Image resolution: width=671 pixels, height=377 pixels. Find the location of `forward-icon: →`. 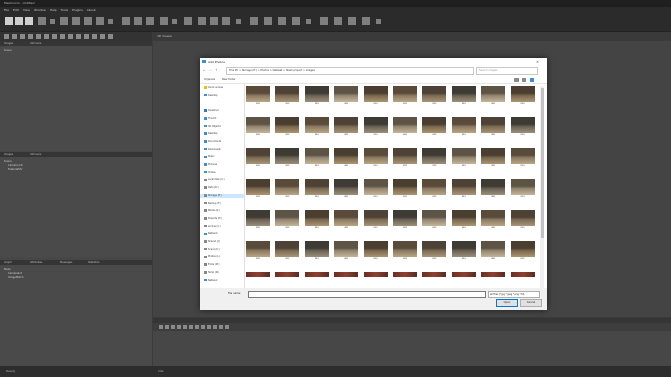

forward-icon: → is located at coordinates (210, 70).